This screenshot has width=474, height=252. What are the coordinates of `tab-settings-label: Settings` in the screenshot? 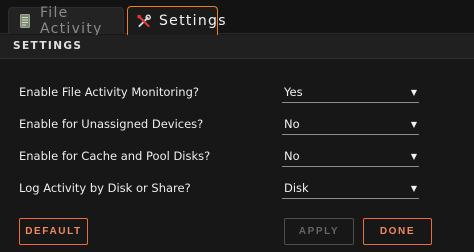 It's located at (193, 21).